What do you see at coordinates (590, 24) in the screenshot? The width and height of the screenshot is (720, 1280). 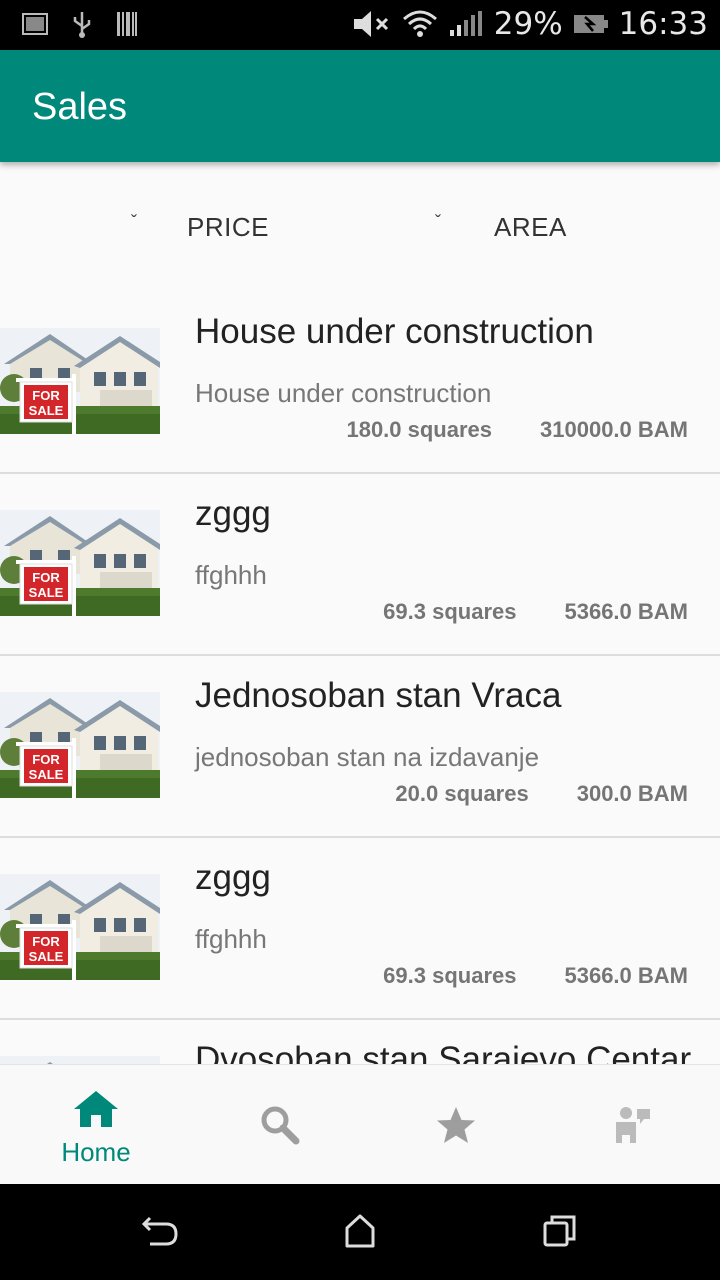 I see `battery-icon` at bounding box center [590, 24].